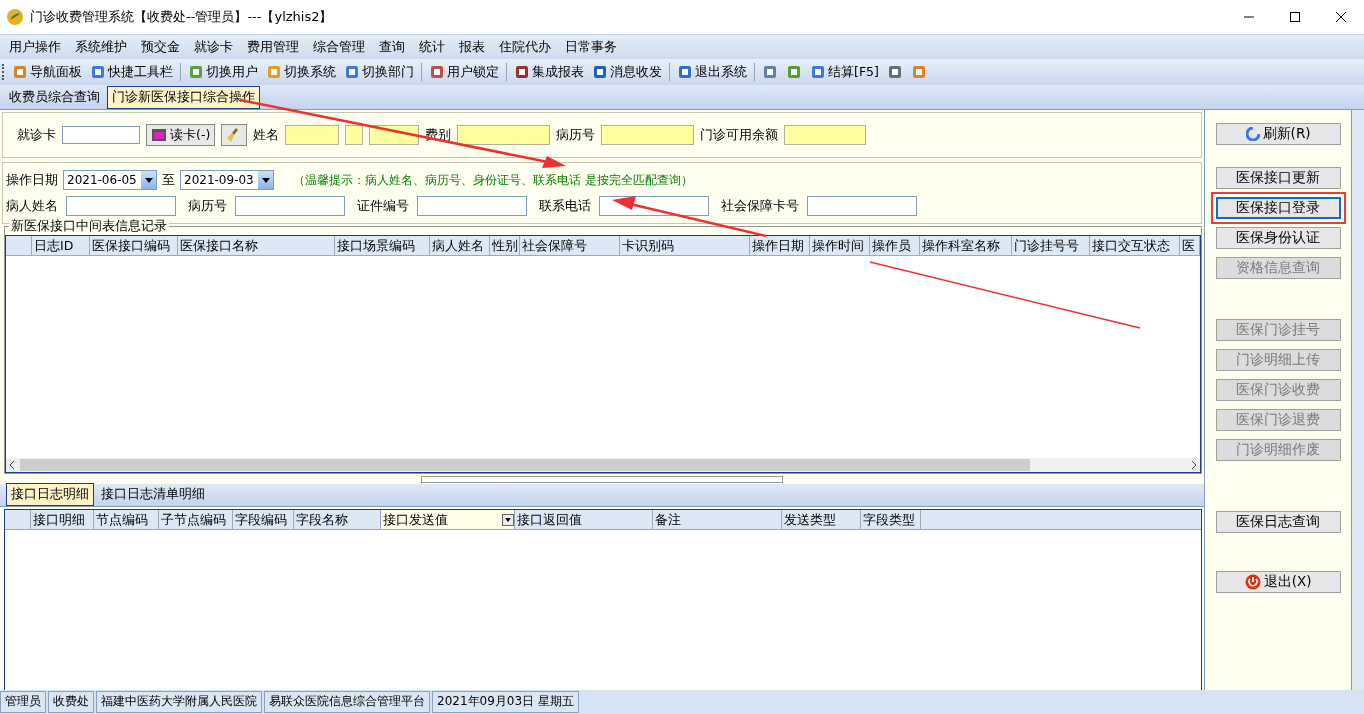 The image size is (1364, 714). What do you see at coordinates (50, 494) in the screenshot?
I see `tab: 接口日志明细` at bounding box center [50, 494].